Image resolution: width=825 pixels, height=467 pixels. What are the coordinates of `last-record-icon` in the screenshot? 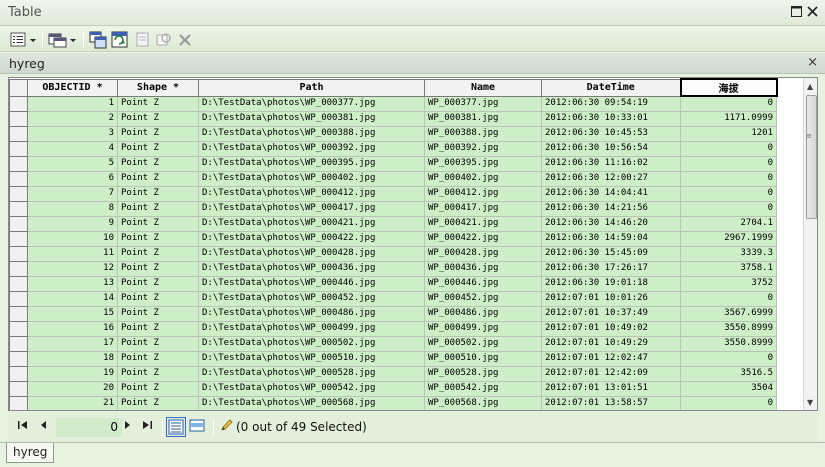 It's located at (147, 426).